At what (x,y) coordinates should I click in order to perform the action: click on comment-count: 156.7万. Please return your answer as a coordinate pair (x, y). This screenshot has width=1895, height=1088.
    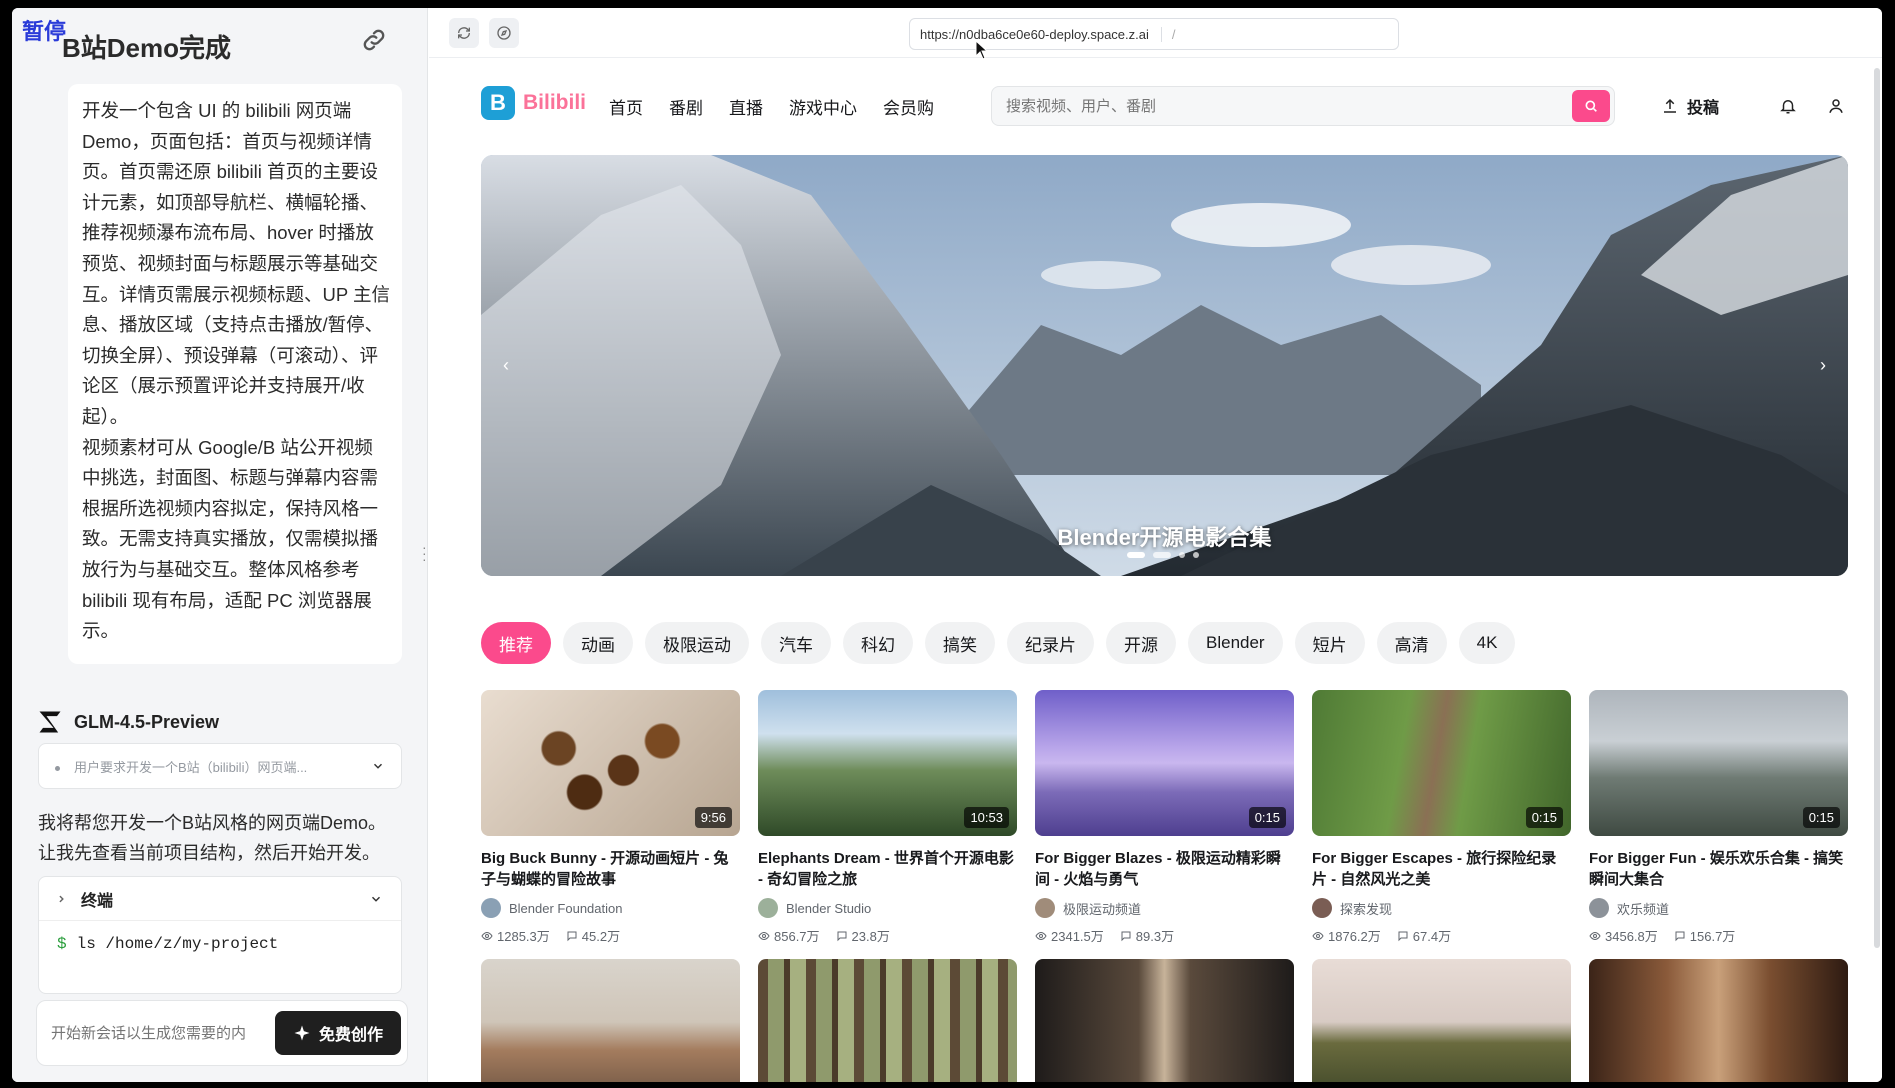
    Looking at the image, I should click on (1704, 935).